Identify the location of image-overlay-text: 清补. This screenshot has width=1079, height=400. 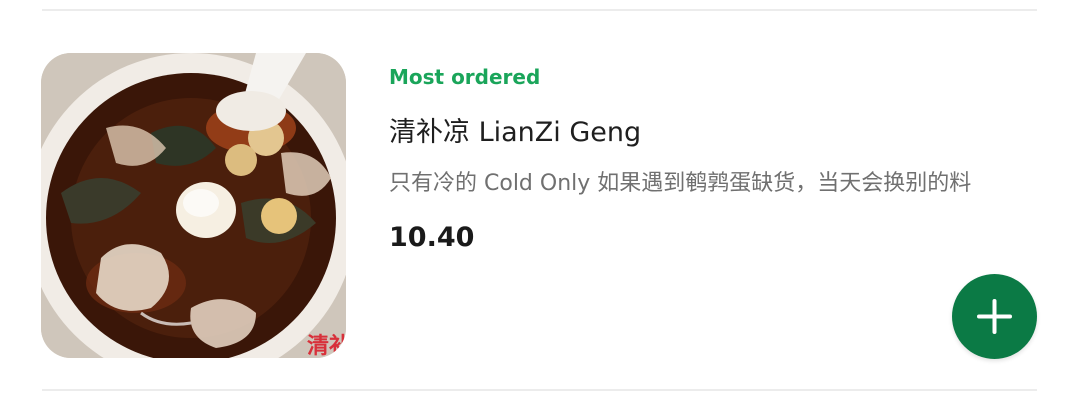
(326, 345).